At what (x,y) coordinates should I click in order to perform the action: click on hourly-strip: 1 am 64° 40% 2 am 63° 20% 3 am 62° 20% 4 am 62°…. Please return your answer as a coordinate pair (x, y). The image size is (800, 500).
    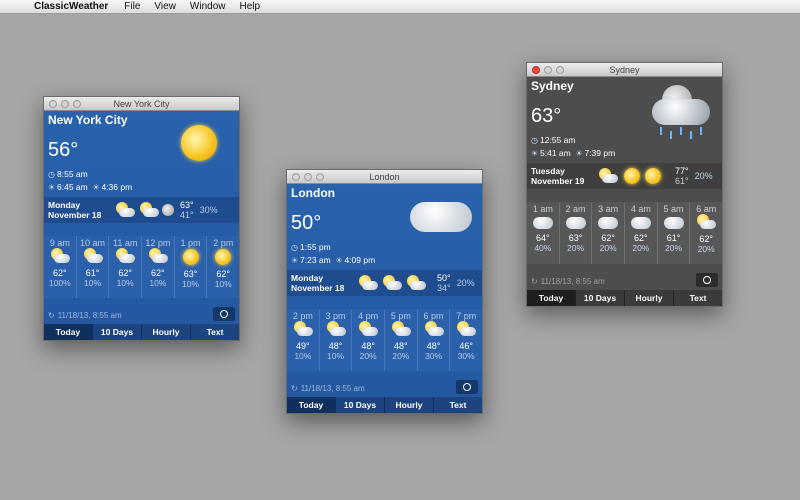
    Looking at the image, I should click on (624, 233).